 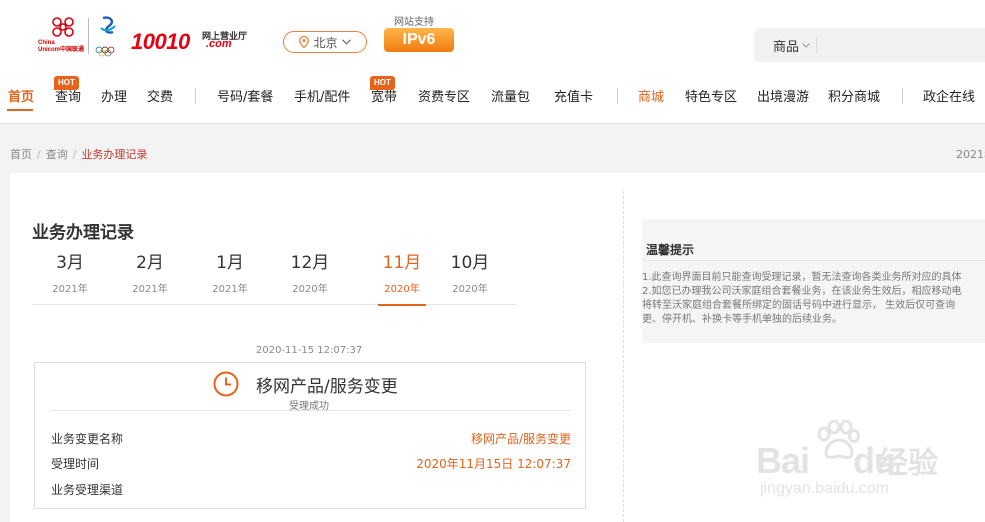 What do you see at coordinates (742, 319) in the screenshot?
I see `tips-line: 更、停开机、补换卡等手机单独的后续业务。` at bounding box center [742, 319].